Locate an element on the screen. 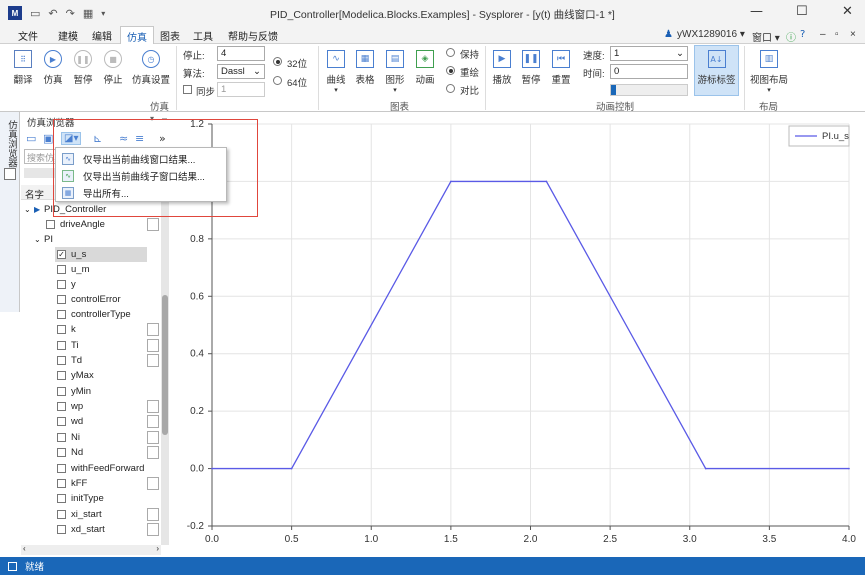 This screenshot has width=865, height=575. tree-item-group: ⌄ PI is located at coordinates (43, 239).